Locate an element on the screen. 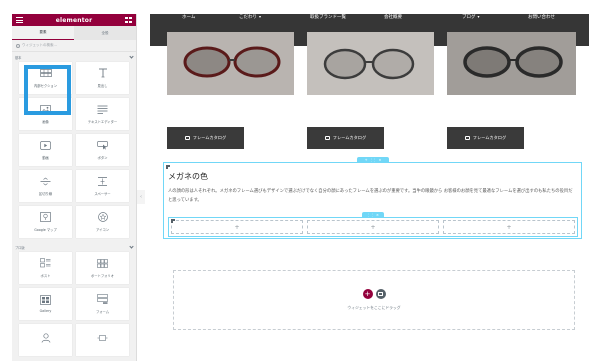  category-title: 基本 is located at coordinates (18, 57).